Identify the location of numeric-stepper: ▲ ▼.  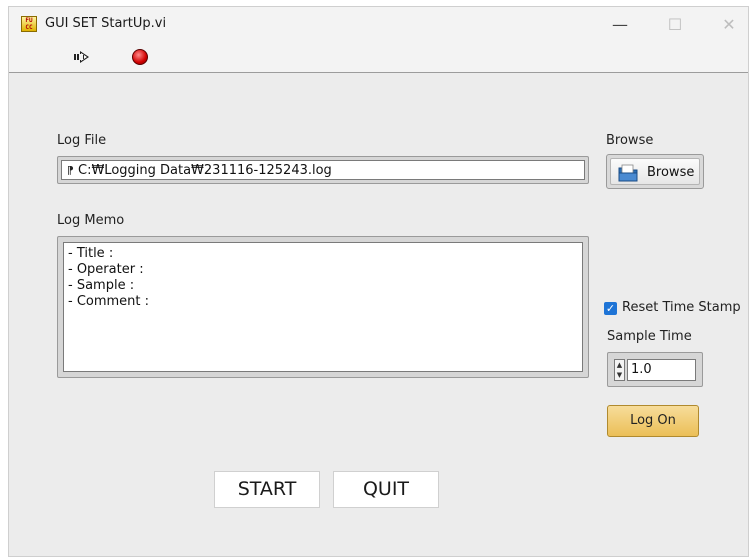
(619, 370).